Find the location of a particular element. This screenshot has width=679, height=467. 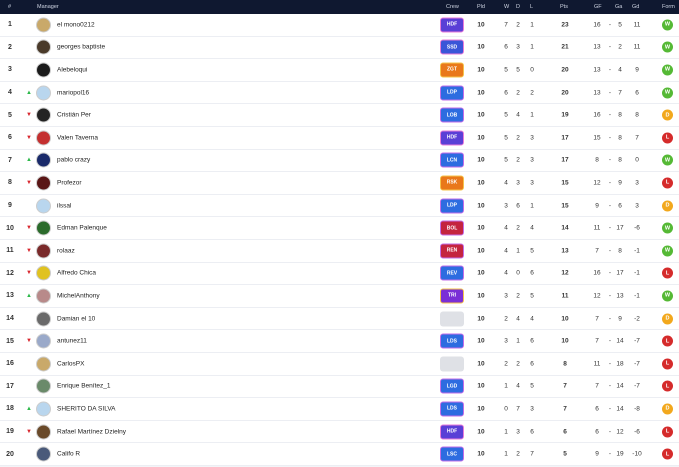

header-pts: Pts is located at coordinates (564, 7).